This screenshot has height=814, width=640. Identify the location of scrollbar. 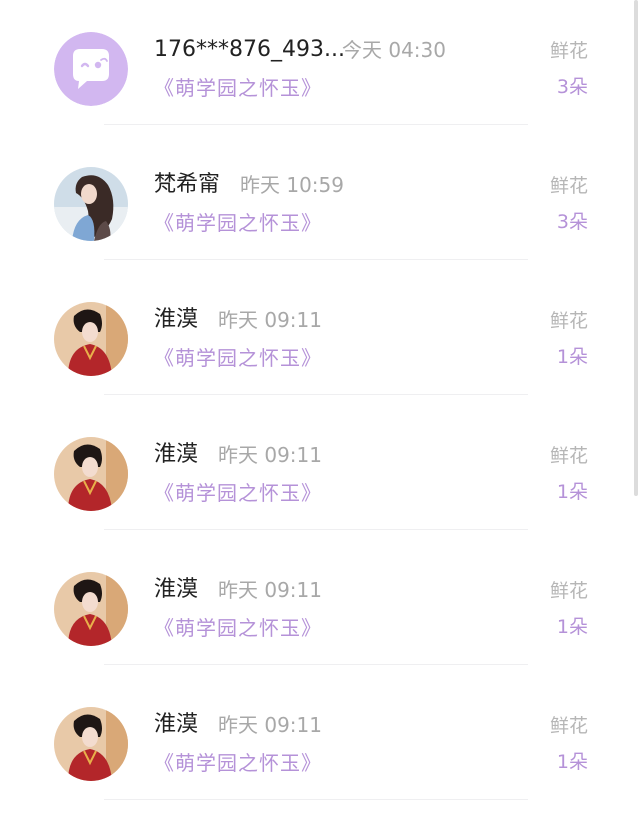
(636, 248).